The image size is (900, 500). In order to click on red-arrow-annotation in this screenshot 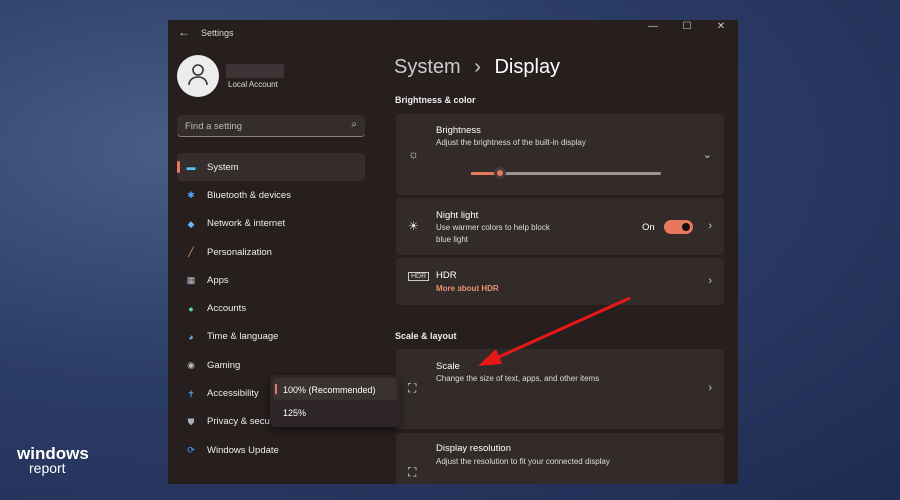, I will do `click(554, 331)`.